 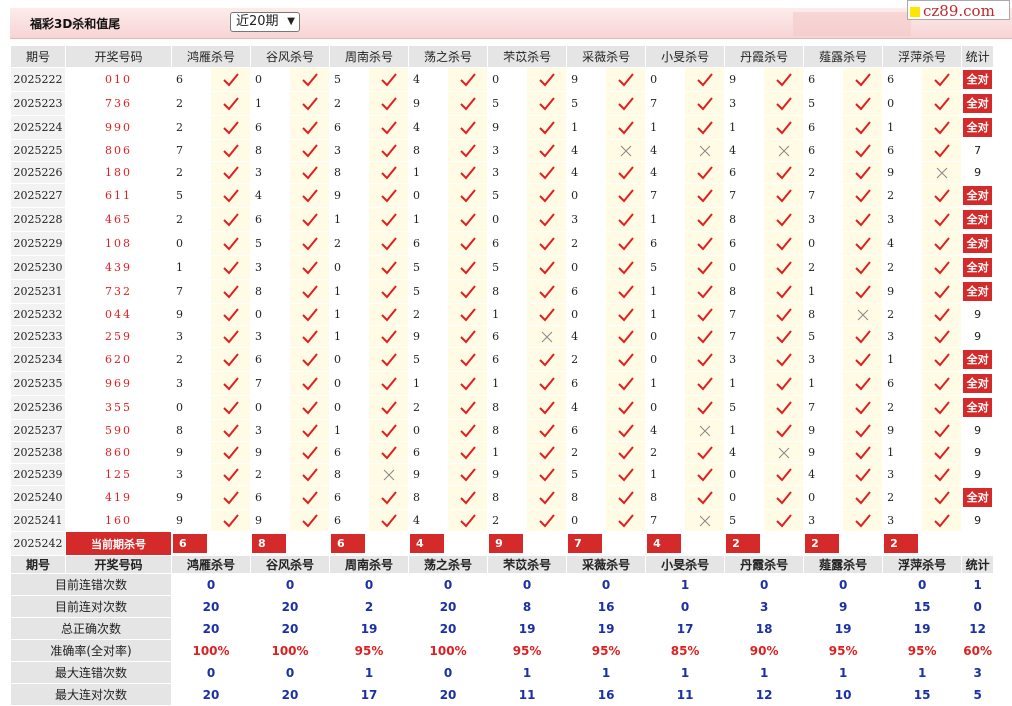 I want to click on summary-value: 20, so click(x=448, y=606).